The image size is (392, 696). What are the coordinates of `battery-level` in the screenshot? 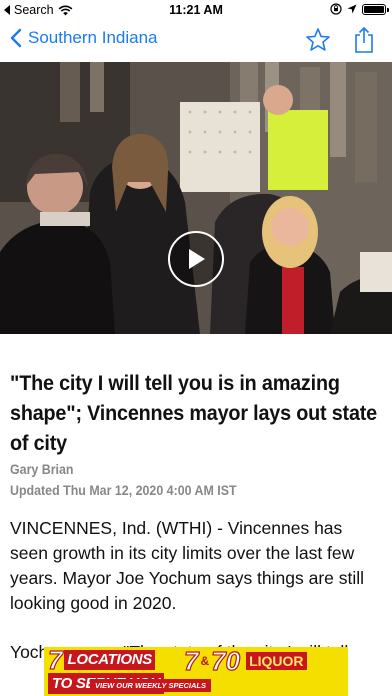 It's located at (374, 9).